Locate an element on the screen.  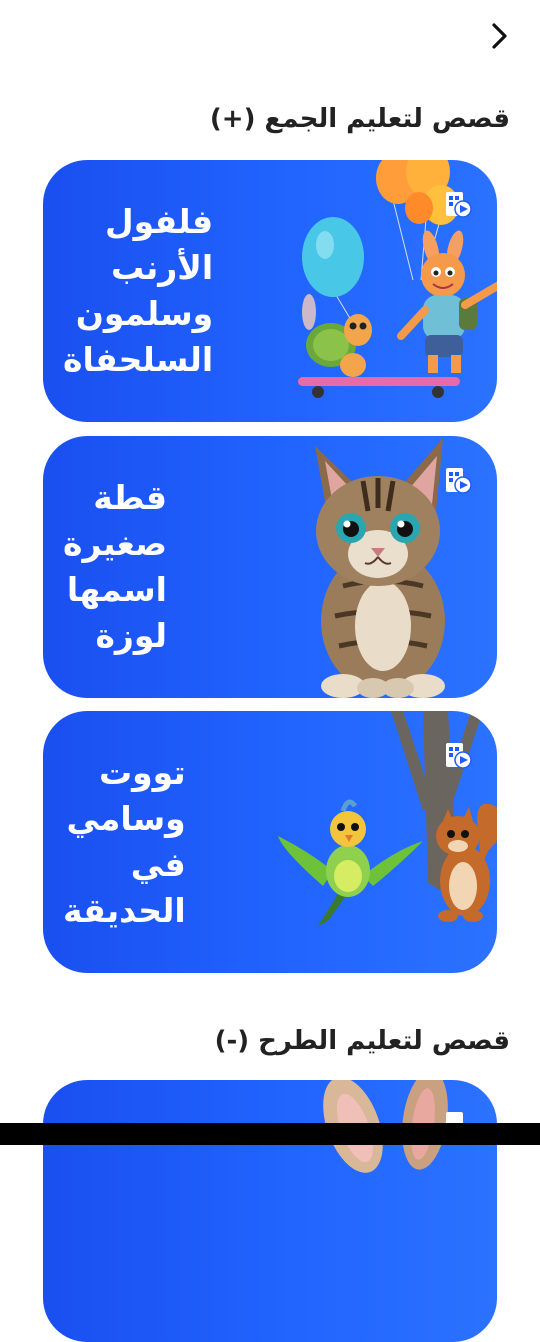
story-title: فلفول الأرنب وسلمون السلحفاة is located at coordinates (138, 290).